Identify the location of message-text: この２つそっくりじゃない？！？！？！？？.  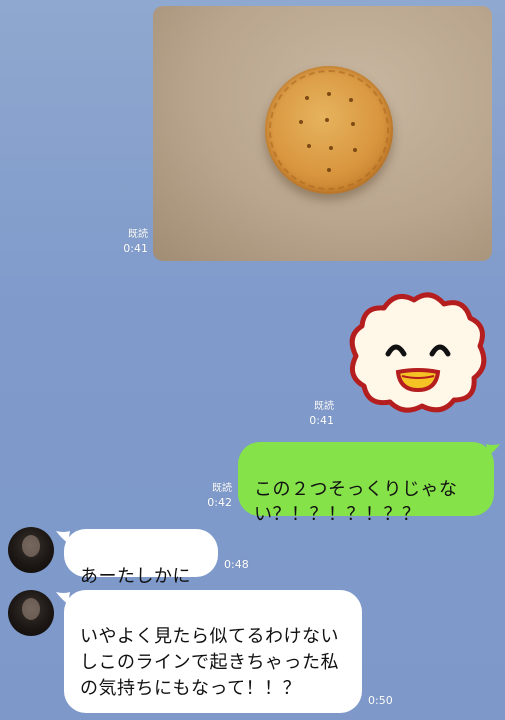
(356, 502).